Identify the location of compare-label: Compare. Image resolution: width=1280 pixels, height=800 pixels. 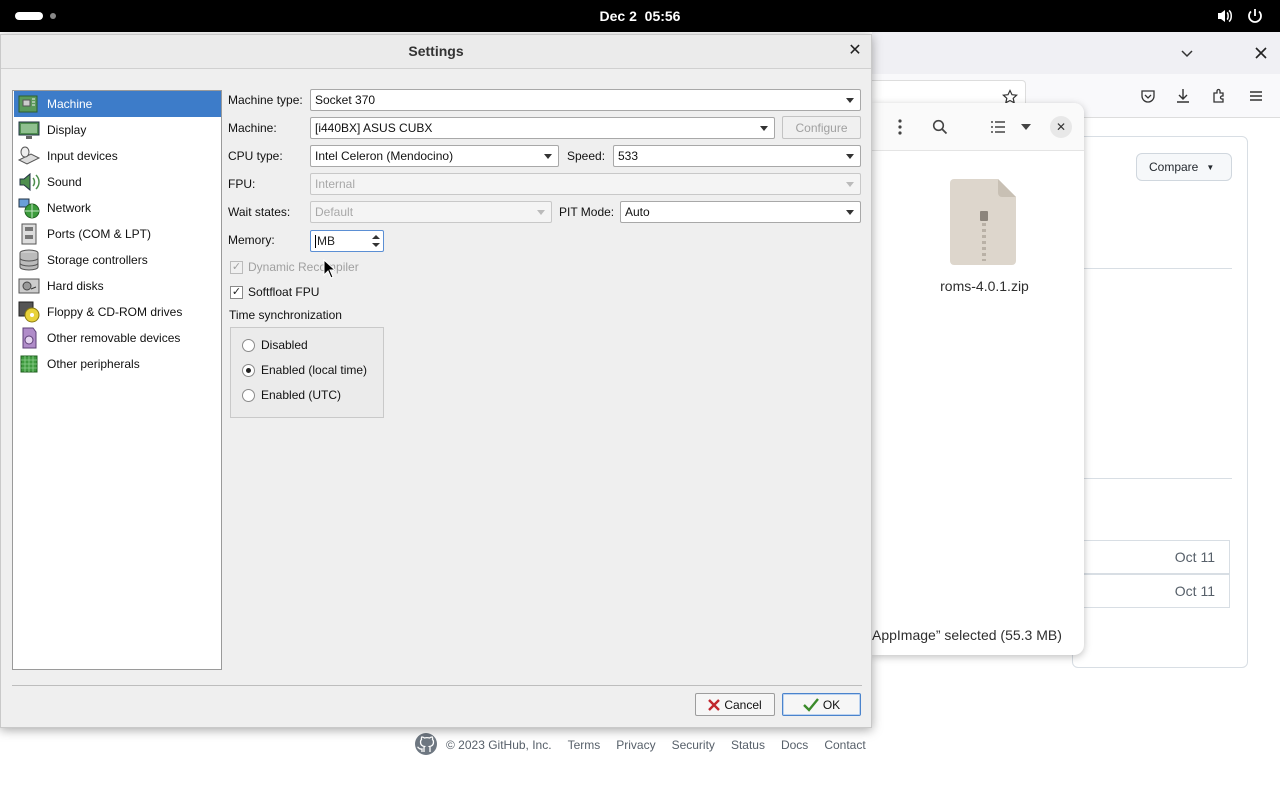
(1174, 167).